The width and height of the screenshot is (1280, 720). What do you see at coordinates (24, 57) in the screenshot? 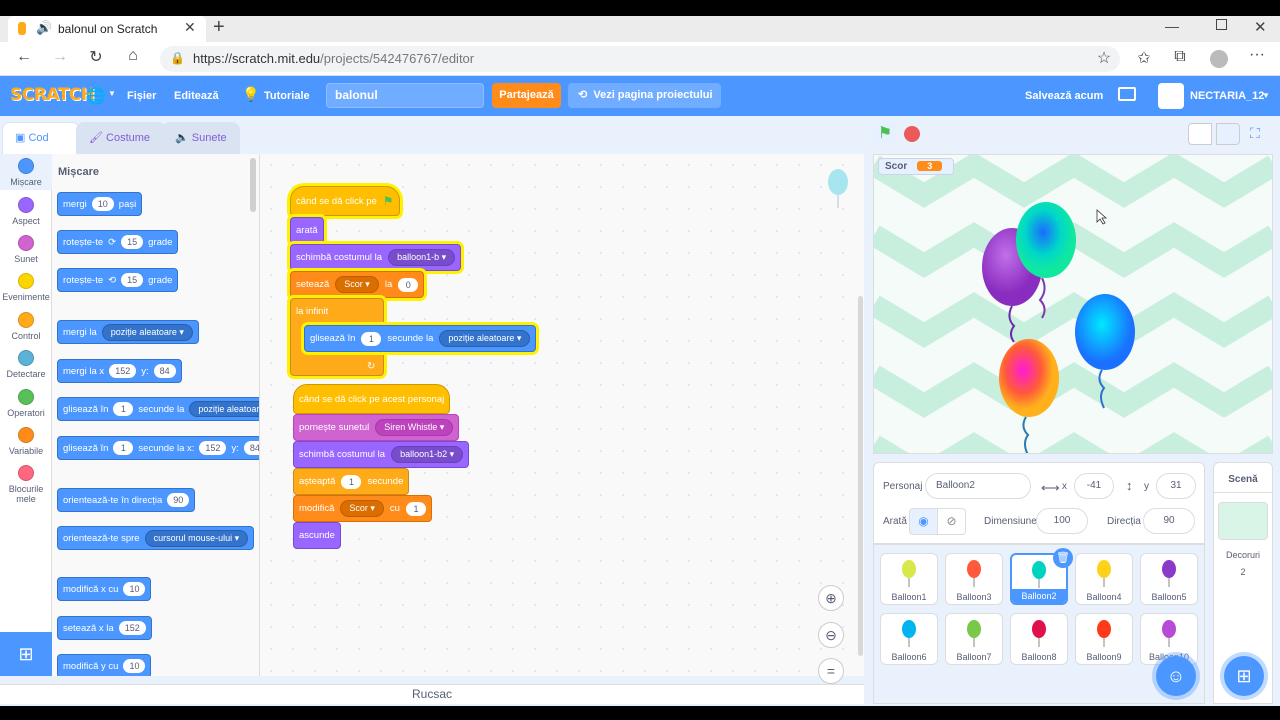
I see `back-icon: ←` at bounding box center [24, 57].